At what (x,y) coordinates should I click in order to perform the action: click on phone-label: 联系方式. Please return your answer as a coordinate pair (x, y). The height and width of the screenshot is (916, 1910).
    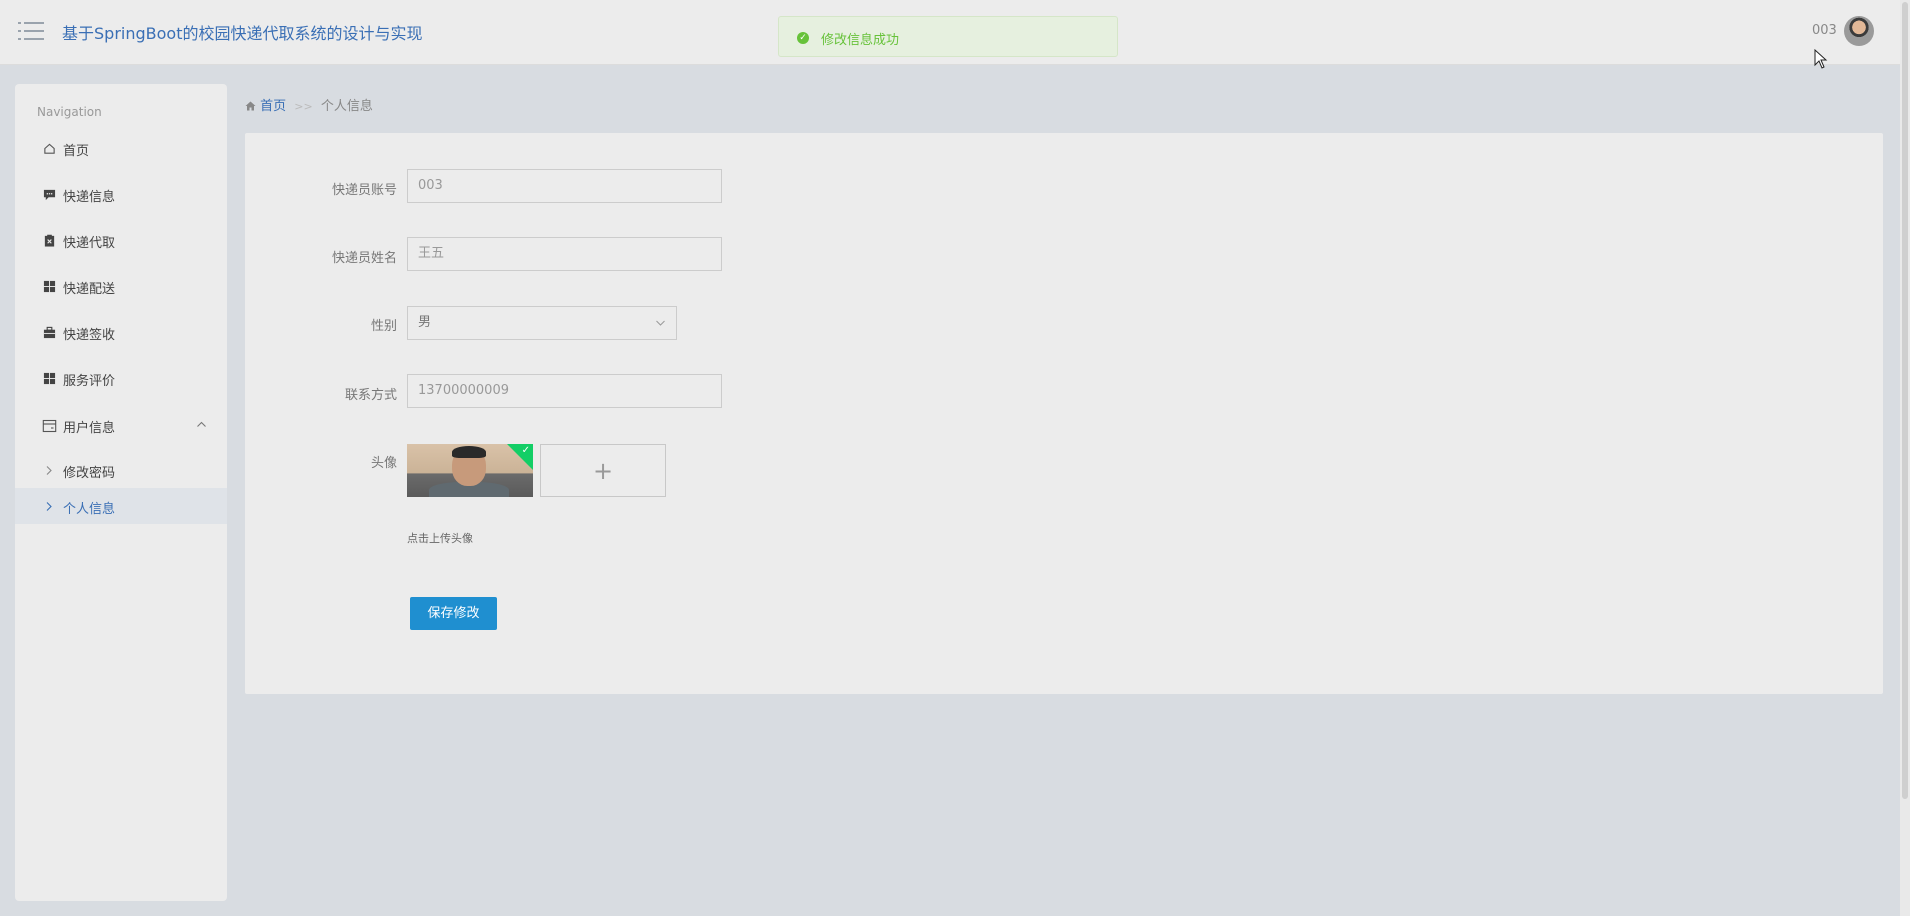
    Looking at the image, I should click on (370, 395).